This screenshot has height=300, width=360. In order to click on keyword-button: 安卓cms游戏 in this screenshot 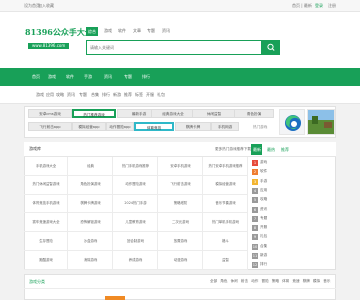, I will do `click(50, 113)`.